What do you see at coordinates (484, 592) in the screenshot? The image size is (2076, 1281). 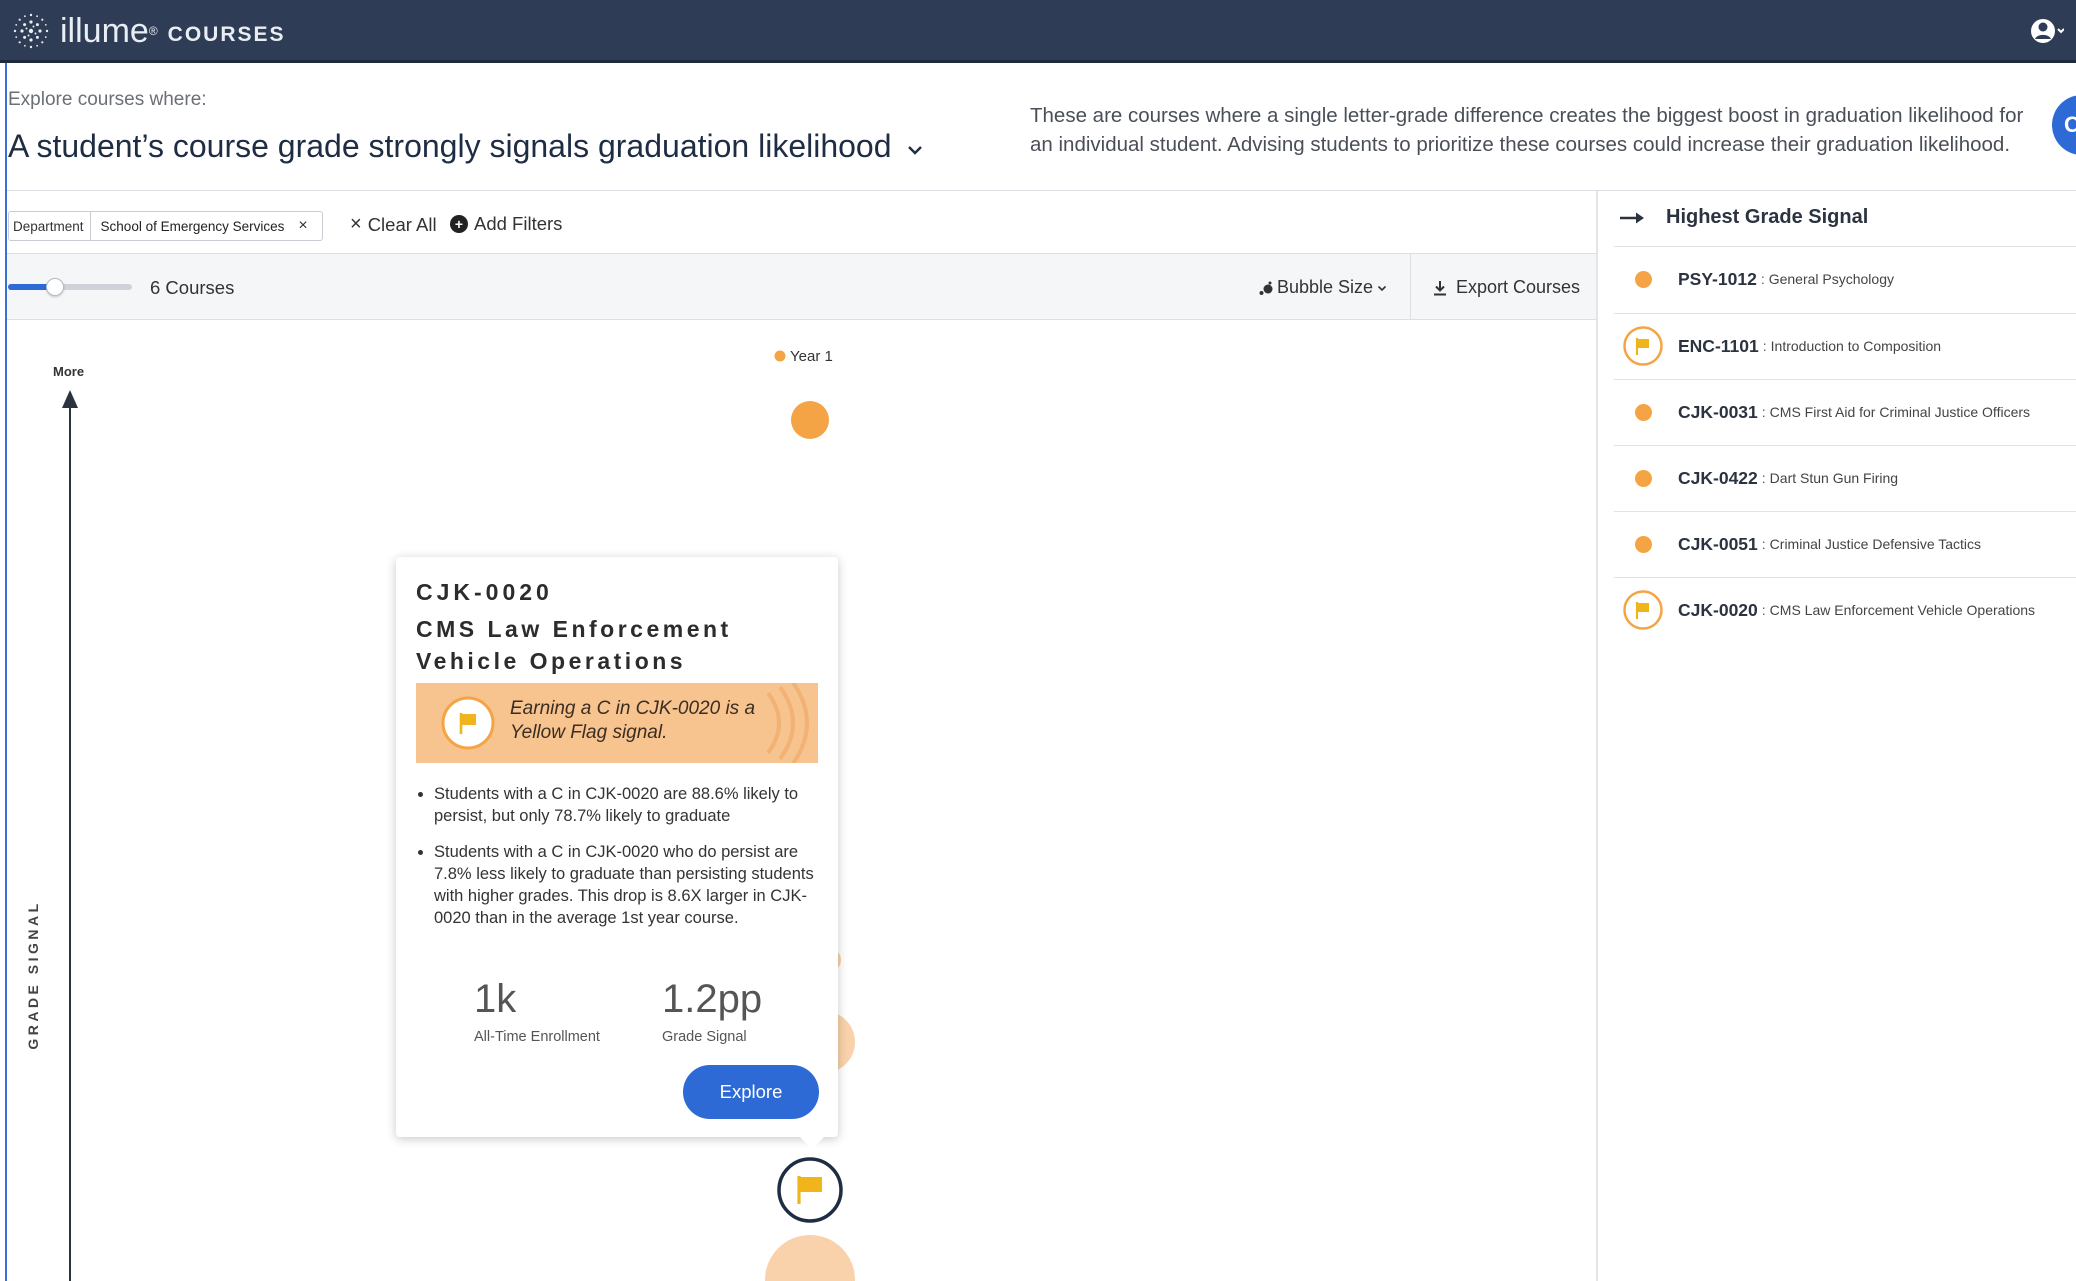 I see `tooltip-course-code: CJK-0020` at bounding box center [484, 592].